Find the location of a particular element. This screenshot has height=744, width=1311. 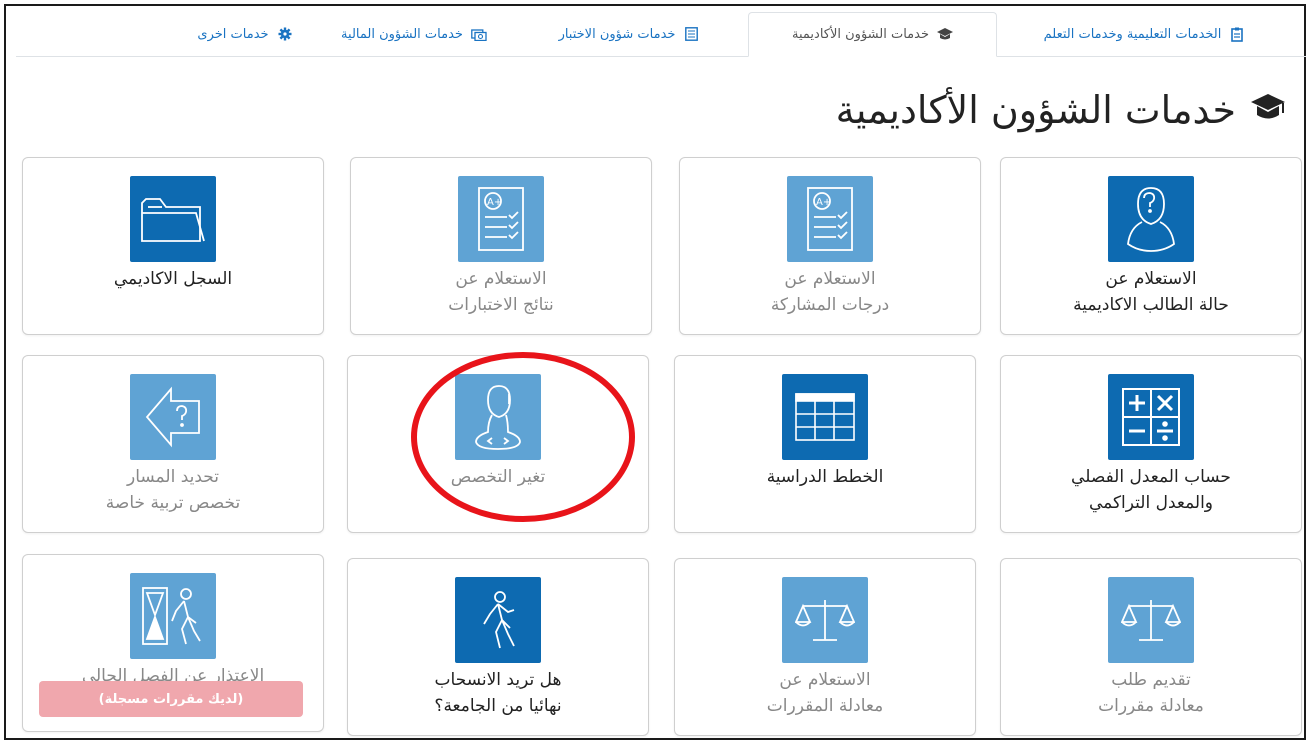

card-gpa-calculator: حساب المعدل الفصلي والمعدل التراكمي is located at coordinates (1151, 444).